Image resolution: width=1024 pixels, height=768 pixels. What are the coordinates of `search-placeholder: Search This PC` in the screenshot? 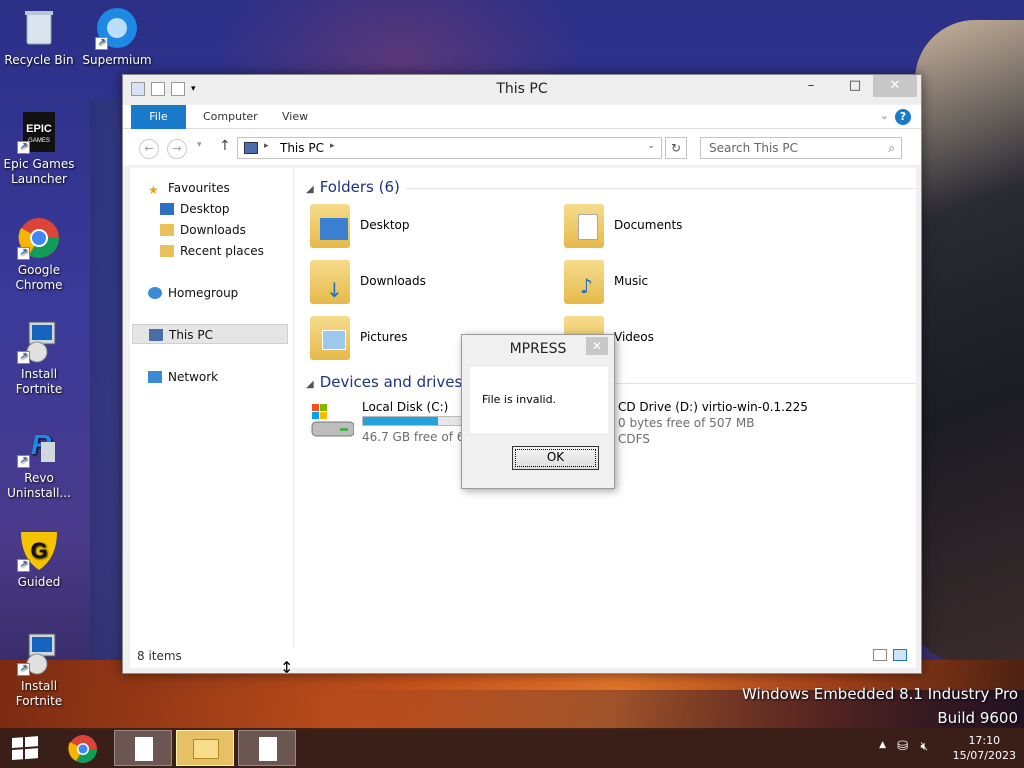 It's located at (753, 148).